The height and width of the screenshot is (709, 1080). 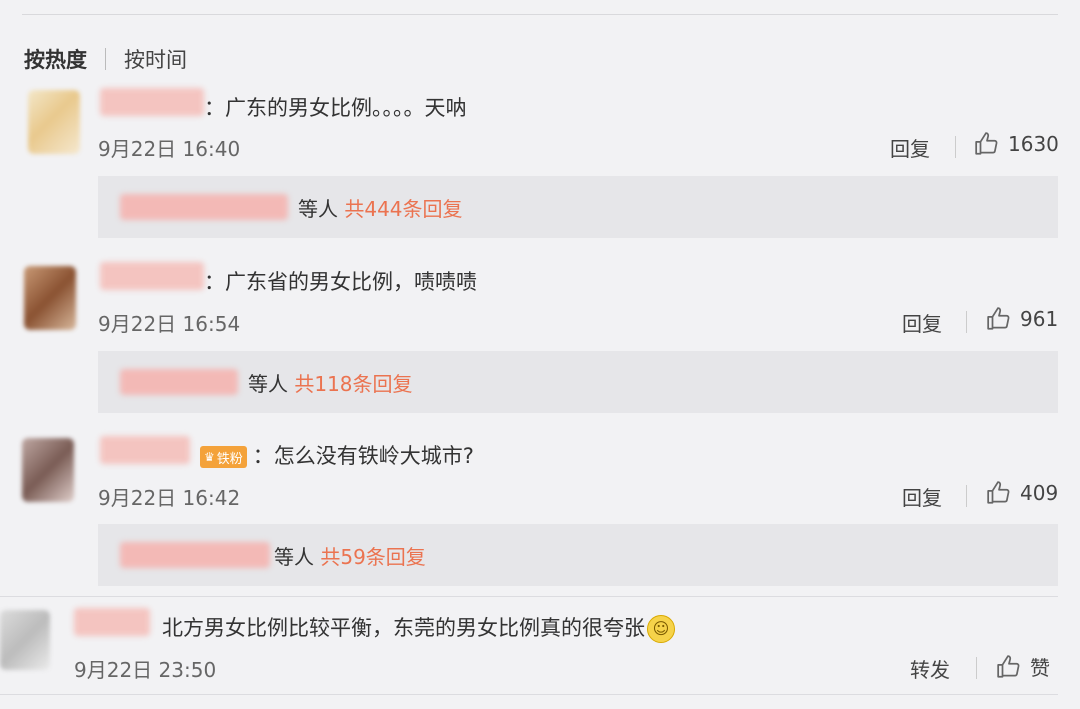 I want to click on crown-icon: ♛, so click(x=209, y=457).